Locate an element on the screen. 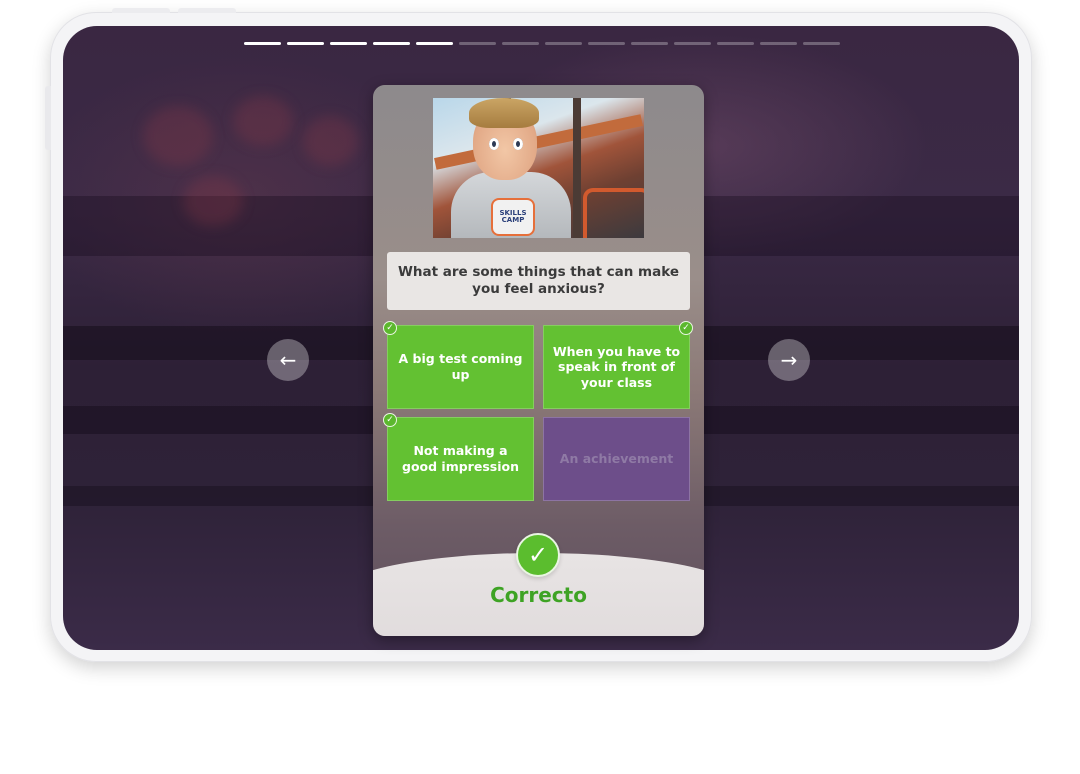 This screenshot has width=1080, height=774. answer-option-label: A big test coming up is located at coordinates (460, 366).